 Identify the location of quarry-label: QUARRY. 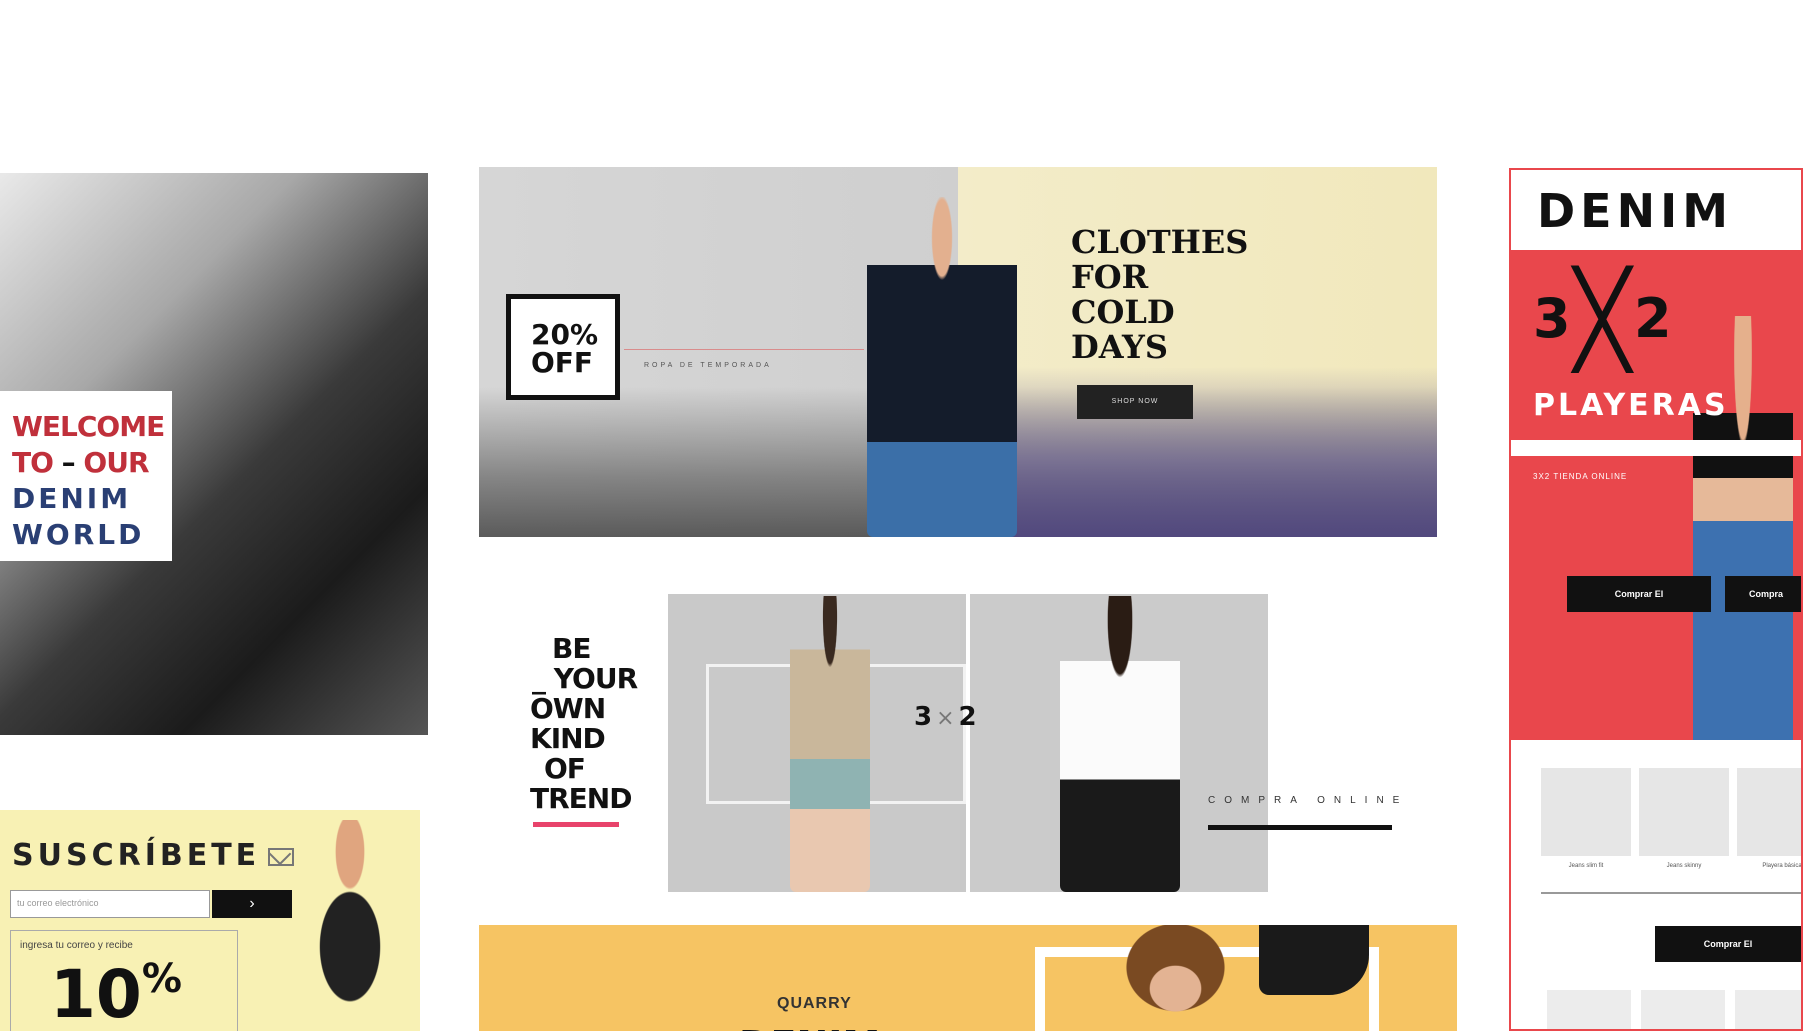
(814, 1003).